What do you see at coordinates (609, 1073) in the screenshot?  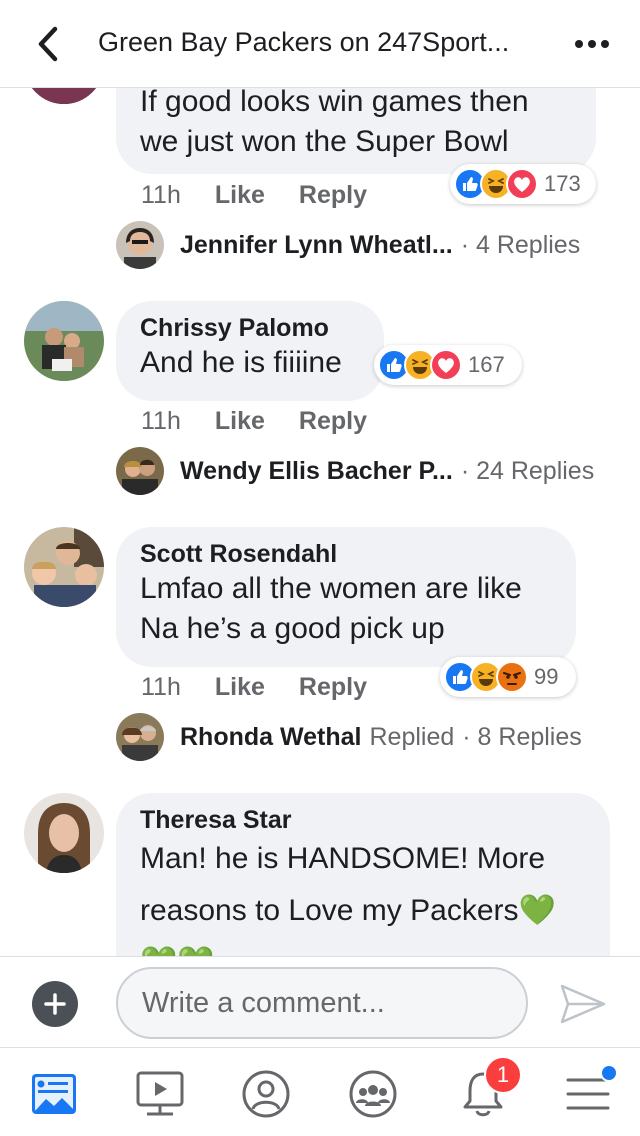 I see `menu-notification-dot` at bounding box center [609, 1073].